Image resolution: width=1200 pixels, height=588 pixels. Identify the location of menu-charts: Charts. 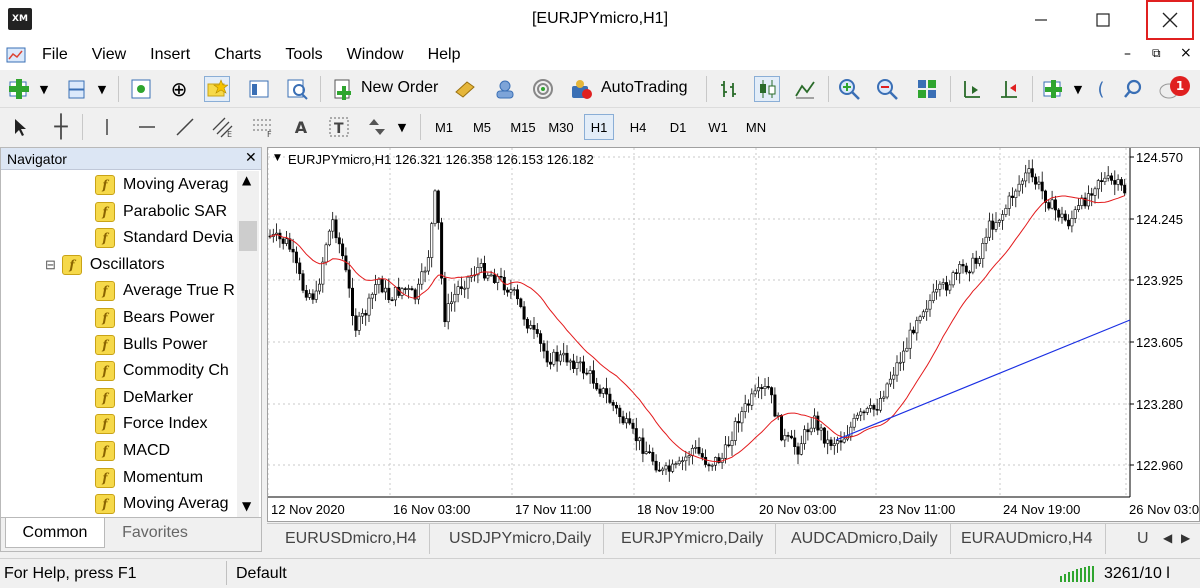
(237, 55).